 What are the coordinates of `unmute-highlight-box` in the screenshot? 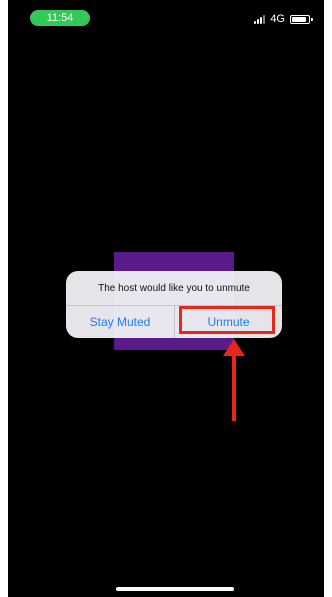 It's located at (227, 320).